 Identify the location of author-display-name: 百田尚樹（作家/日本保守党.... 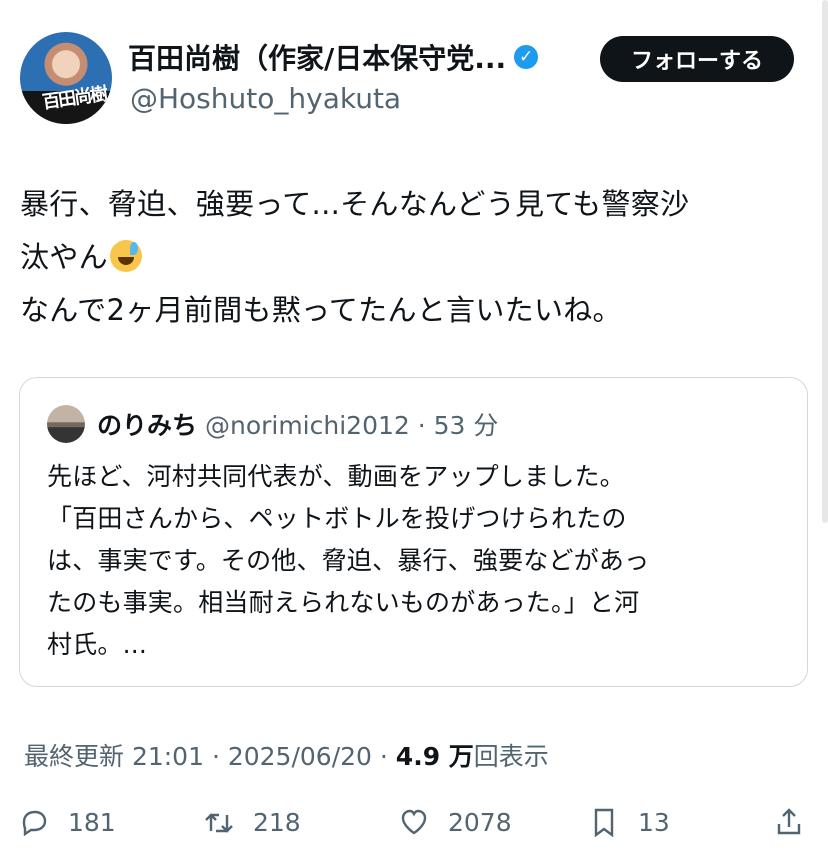
(317, 57).